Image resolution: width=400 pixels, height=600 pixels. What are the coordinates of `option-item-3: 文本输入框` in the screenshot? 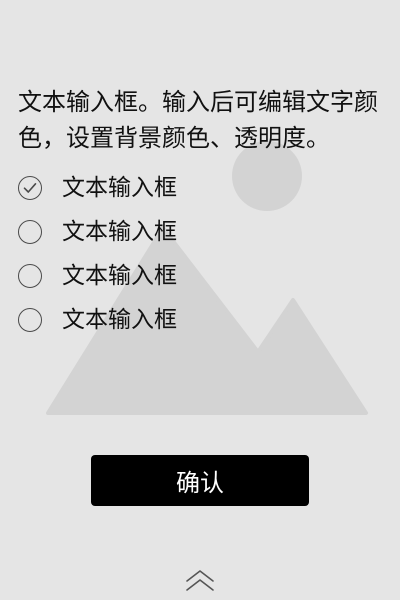 It's located at (188, 276).